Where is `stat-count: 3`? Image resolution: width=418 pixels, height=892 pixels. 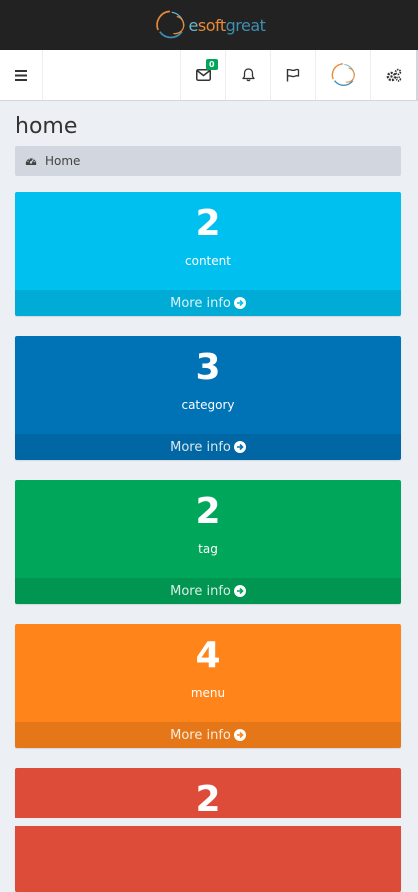
stat-count: 3 is located at coordinates (208, 367).